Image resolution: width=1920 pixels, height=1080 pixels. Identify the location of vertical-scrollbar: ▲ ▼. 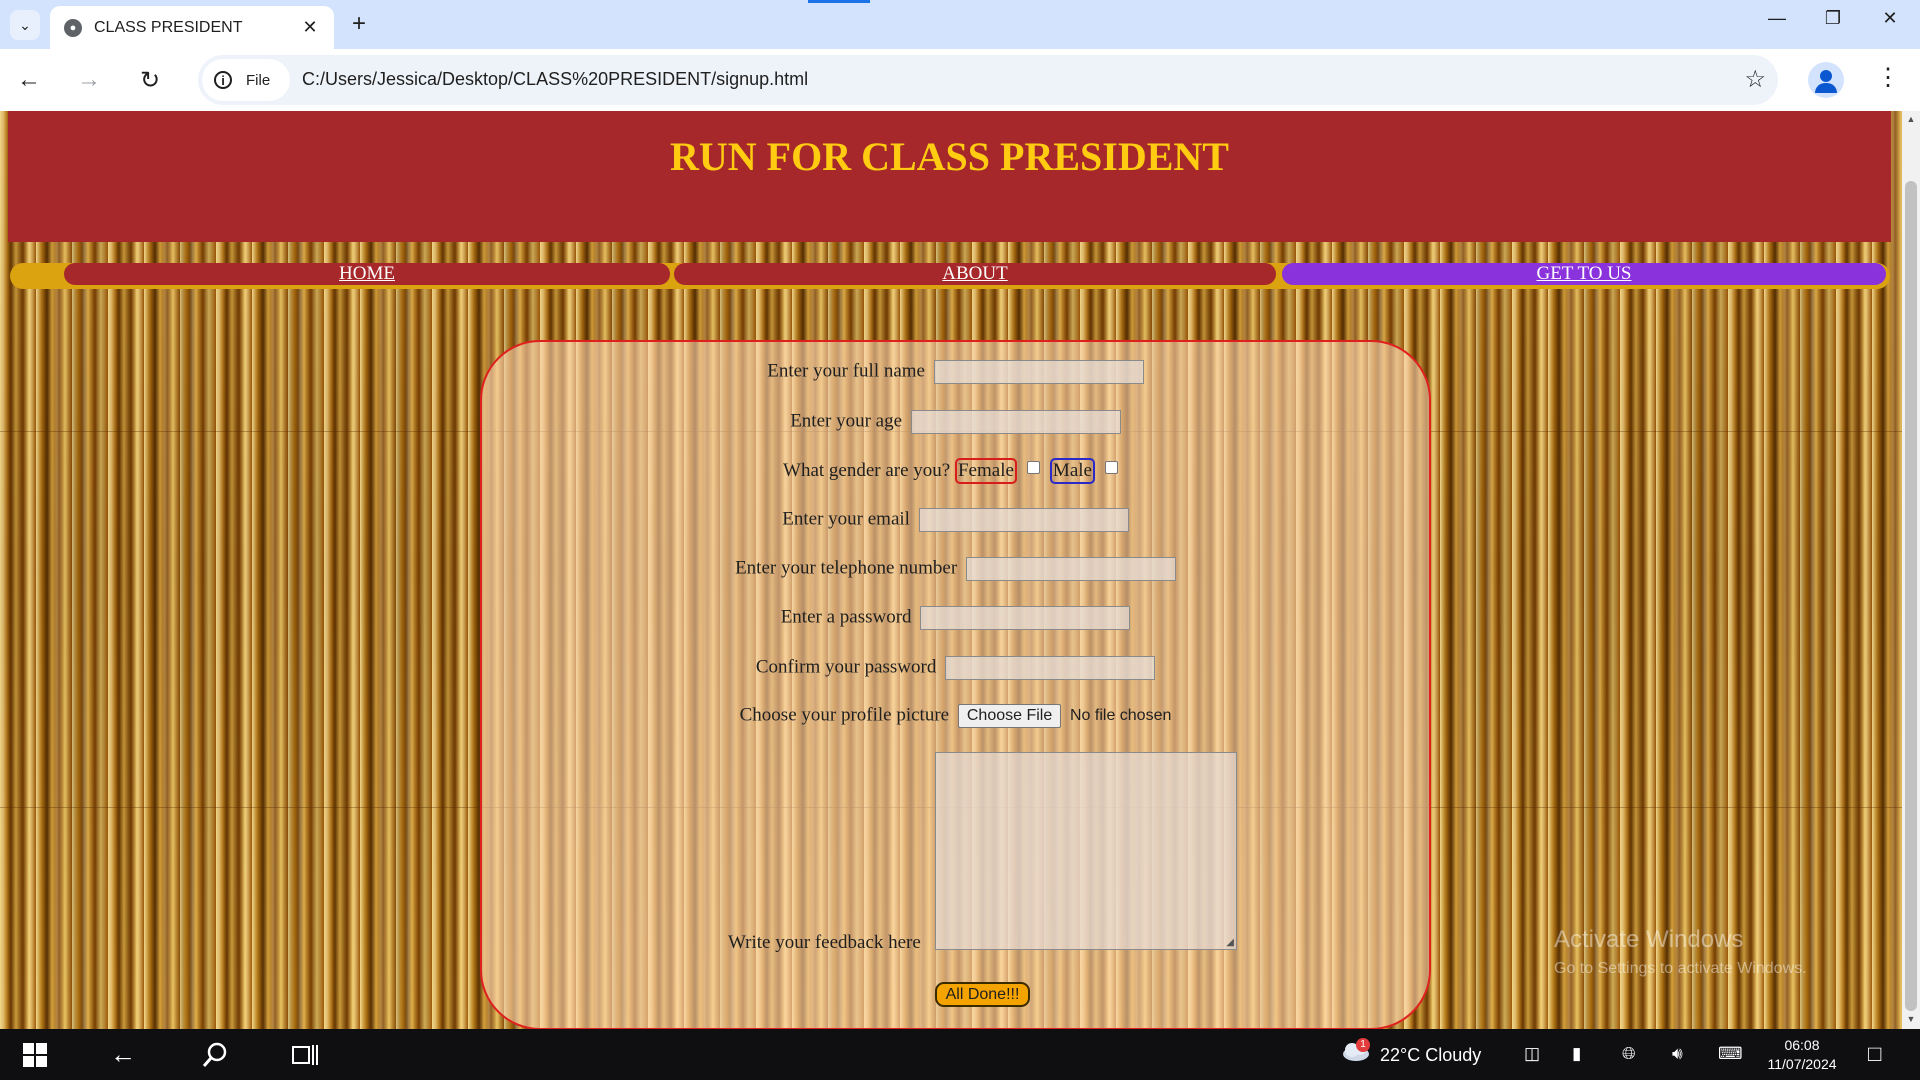
(1911, 570).